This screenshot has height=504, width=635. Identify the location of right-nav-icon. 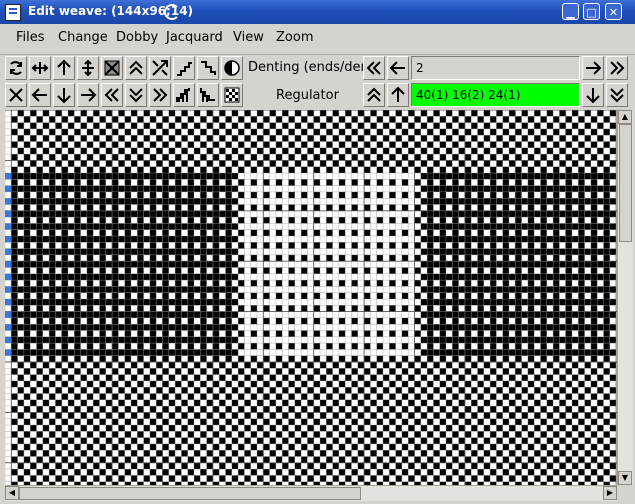
(593, 68).